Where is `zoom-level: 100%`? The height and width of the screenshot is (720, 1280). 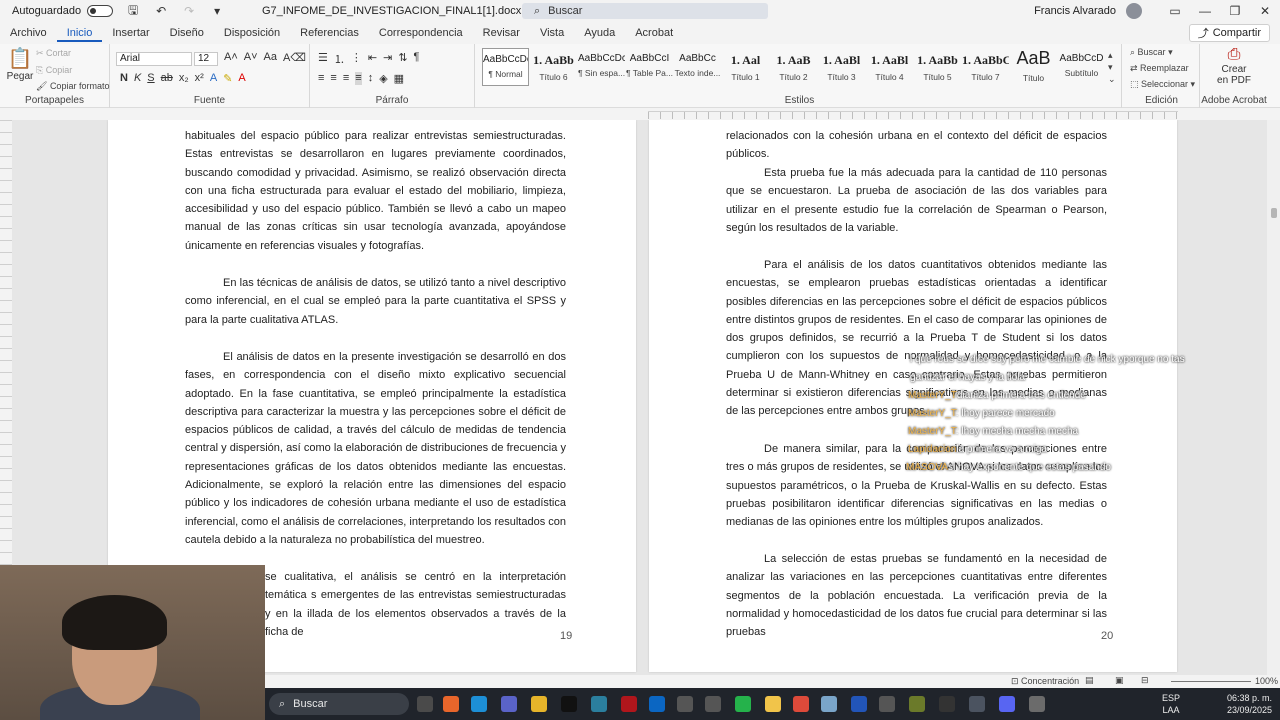 zoom-level: 100% is located at coordinates (1266, 681).